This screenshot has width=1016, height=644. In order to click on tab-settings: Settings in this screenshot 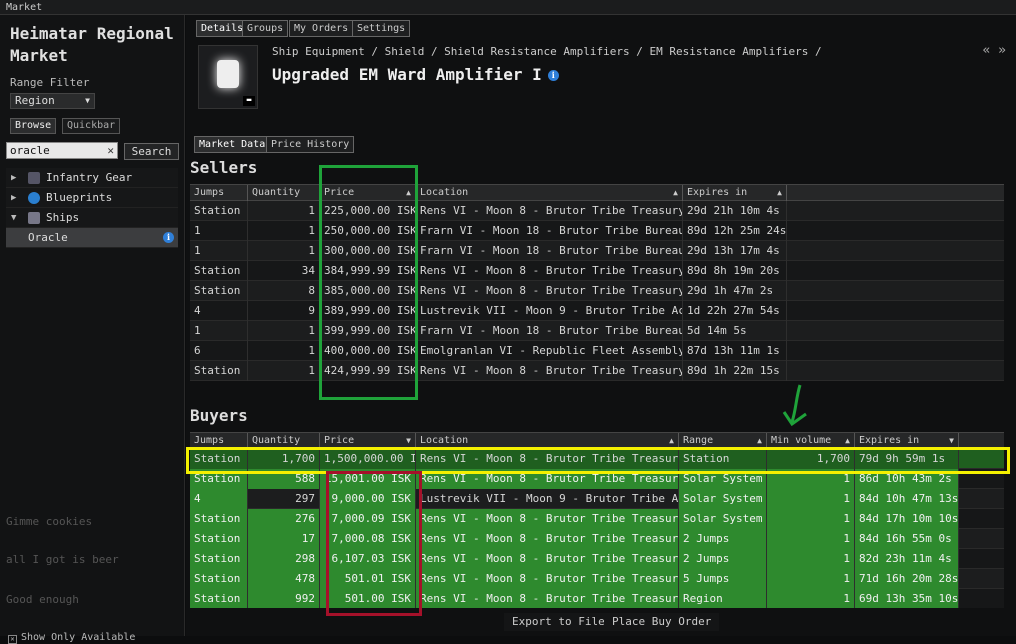, I will do `click(381, 28)`.